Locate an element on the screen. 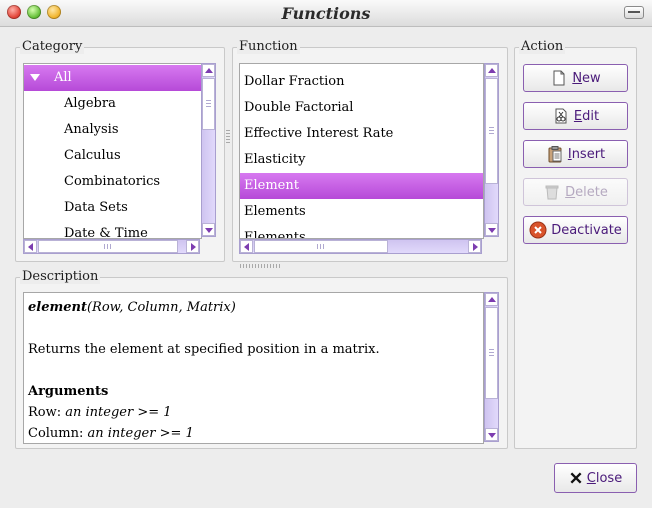 The width and height of the screenshot is (652, 508). category-item: Data Sets is located at coordinates (112, 208).